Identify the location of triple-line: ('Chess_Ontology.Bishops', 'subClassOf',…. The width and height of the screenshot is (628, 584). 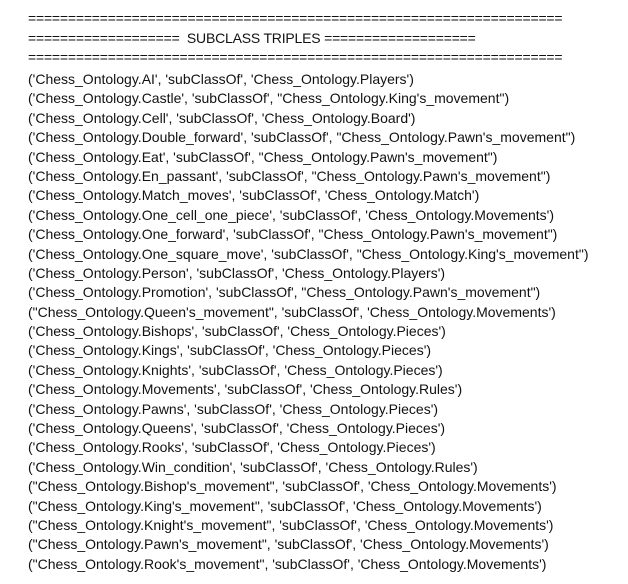
(237, 331).